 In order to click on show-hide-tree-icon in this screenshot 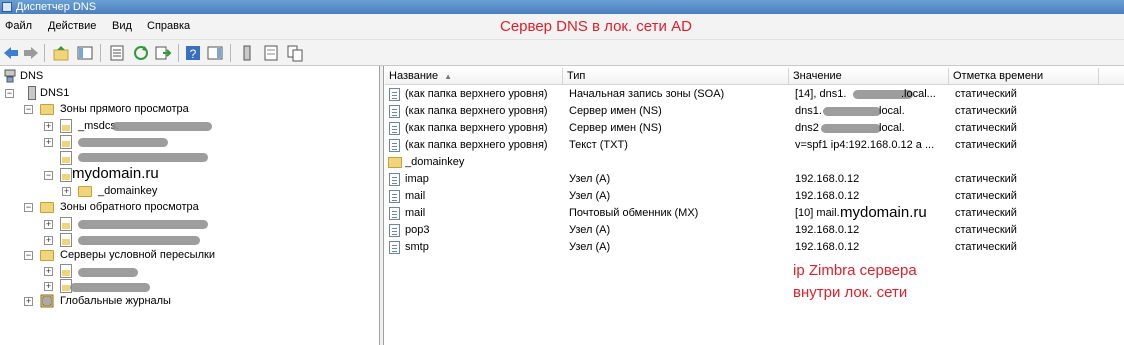, I will do `click(85, 53)`.